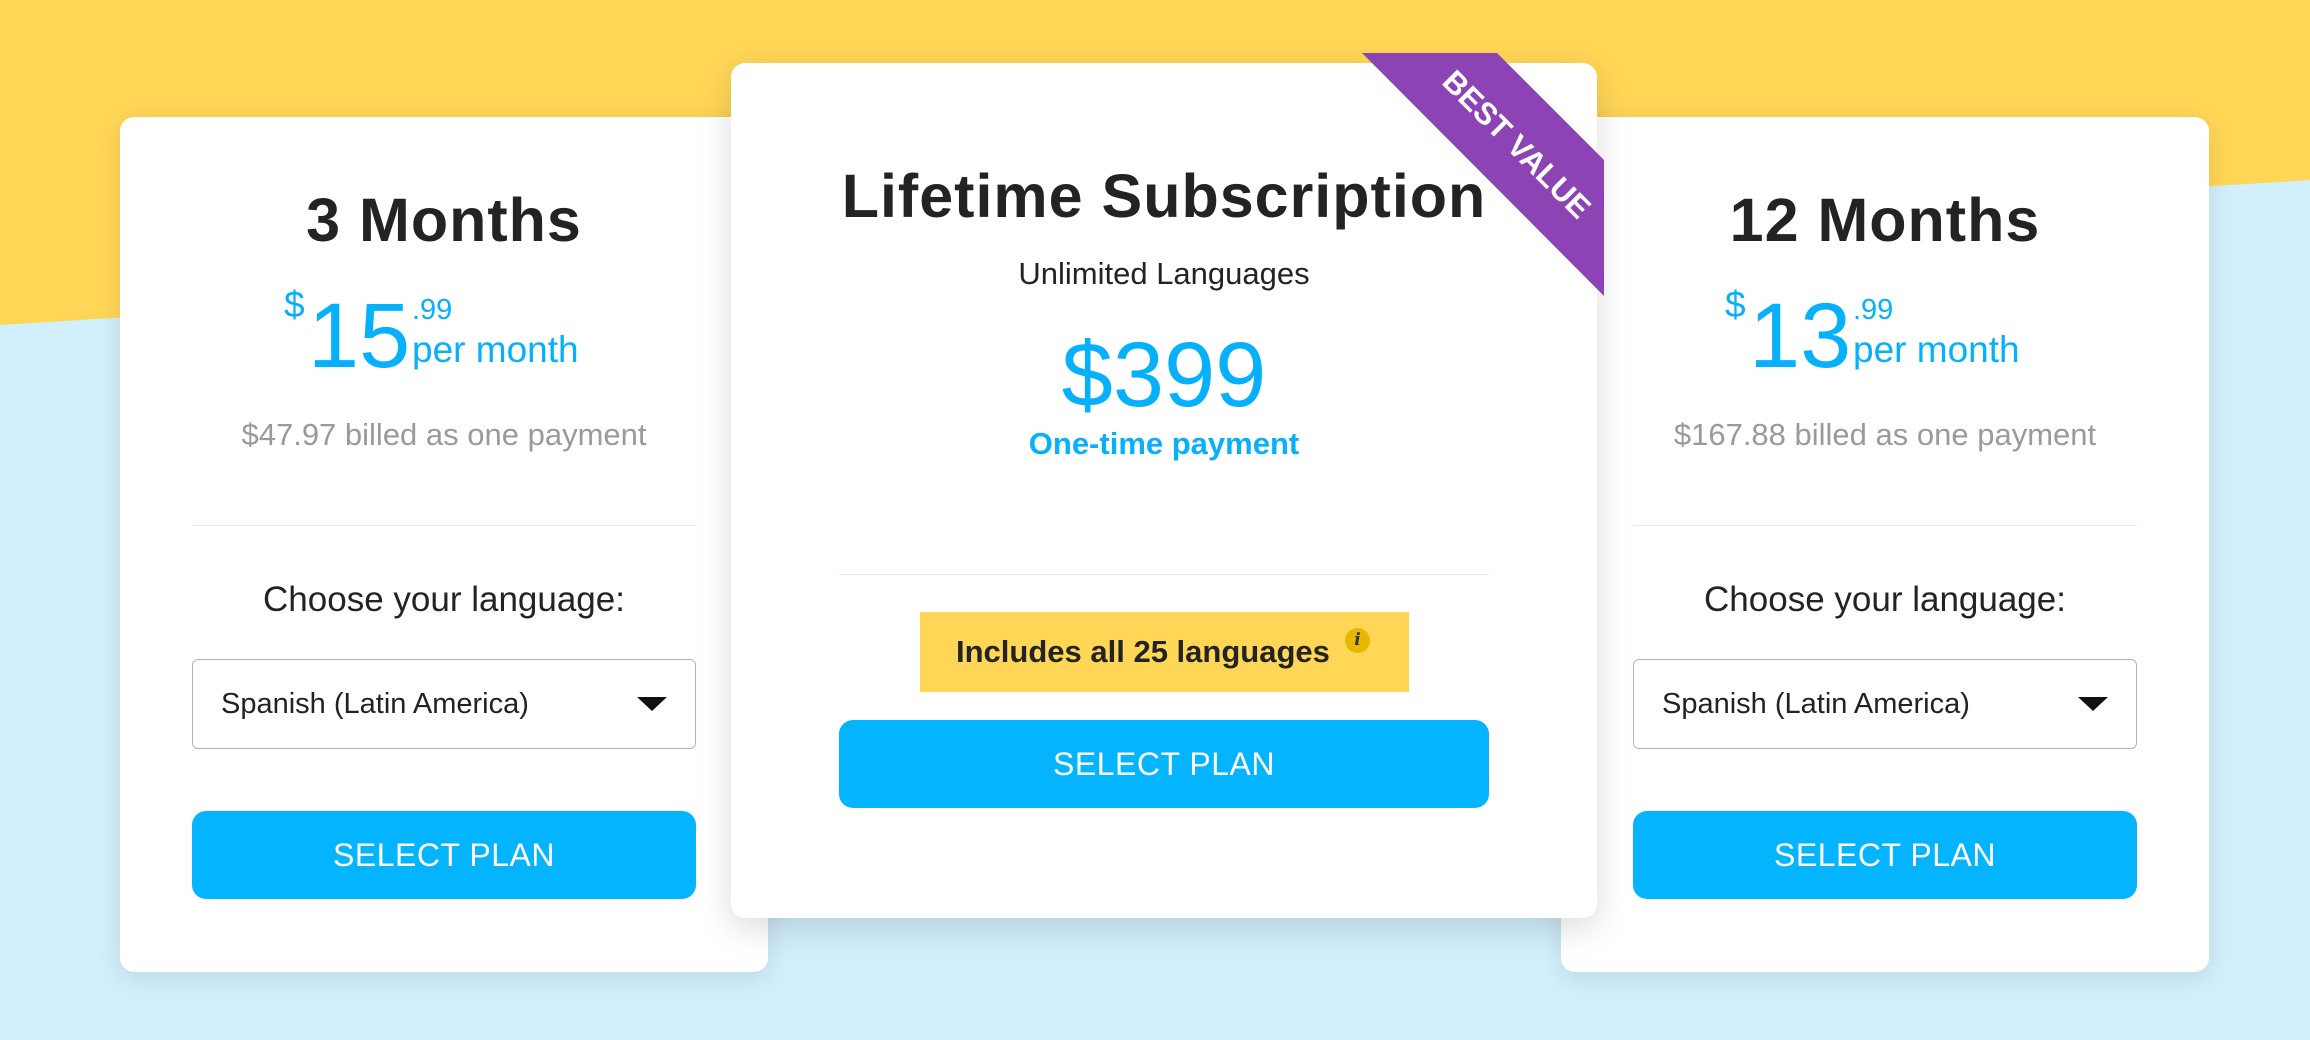 This screenshot has width=2310, height=1040. Describe the element at coordinates (359, 336) in the screenshot. I see `price-integer: 15` at that location.